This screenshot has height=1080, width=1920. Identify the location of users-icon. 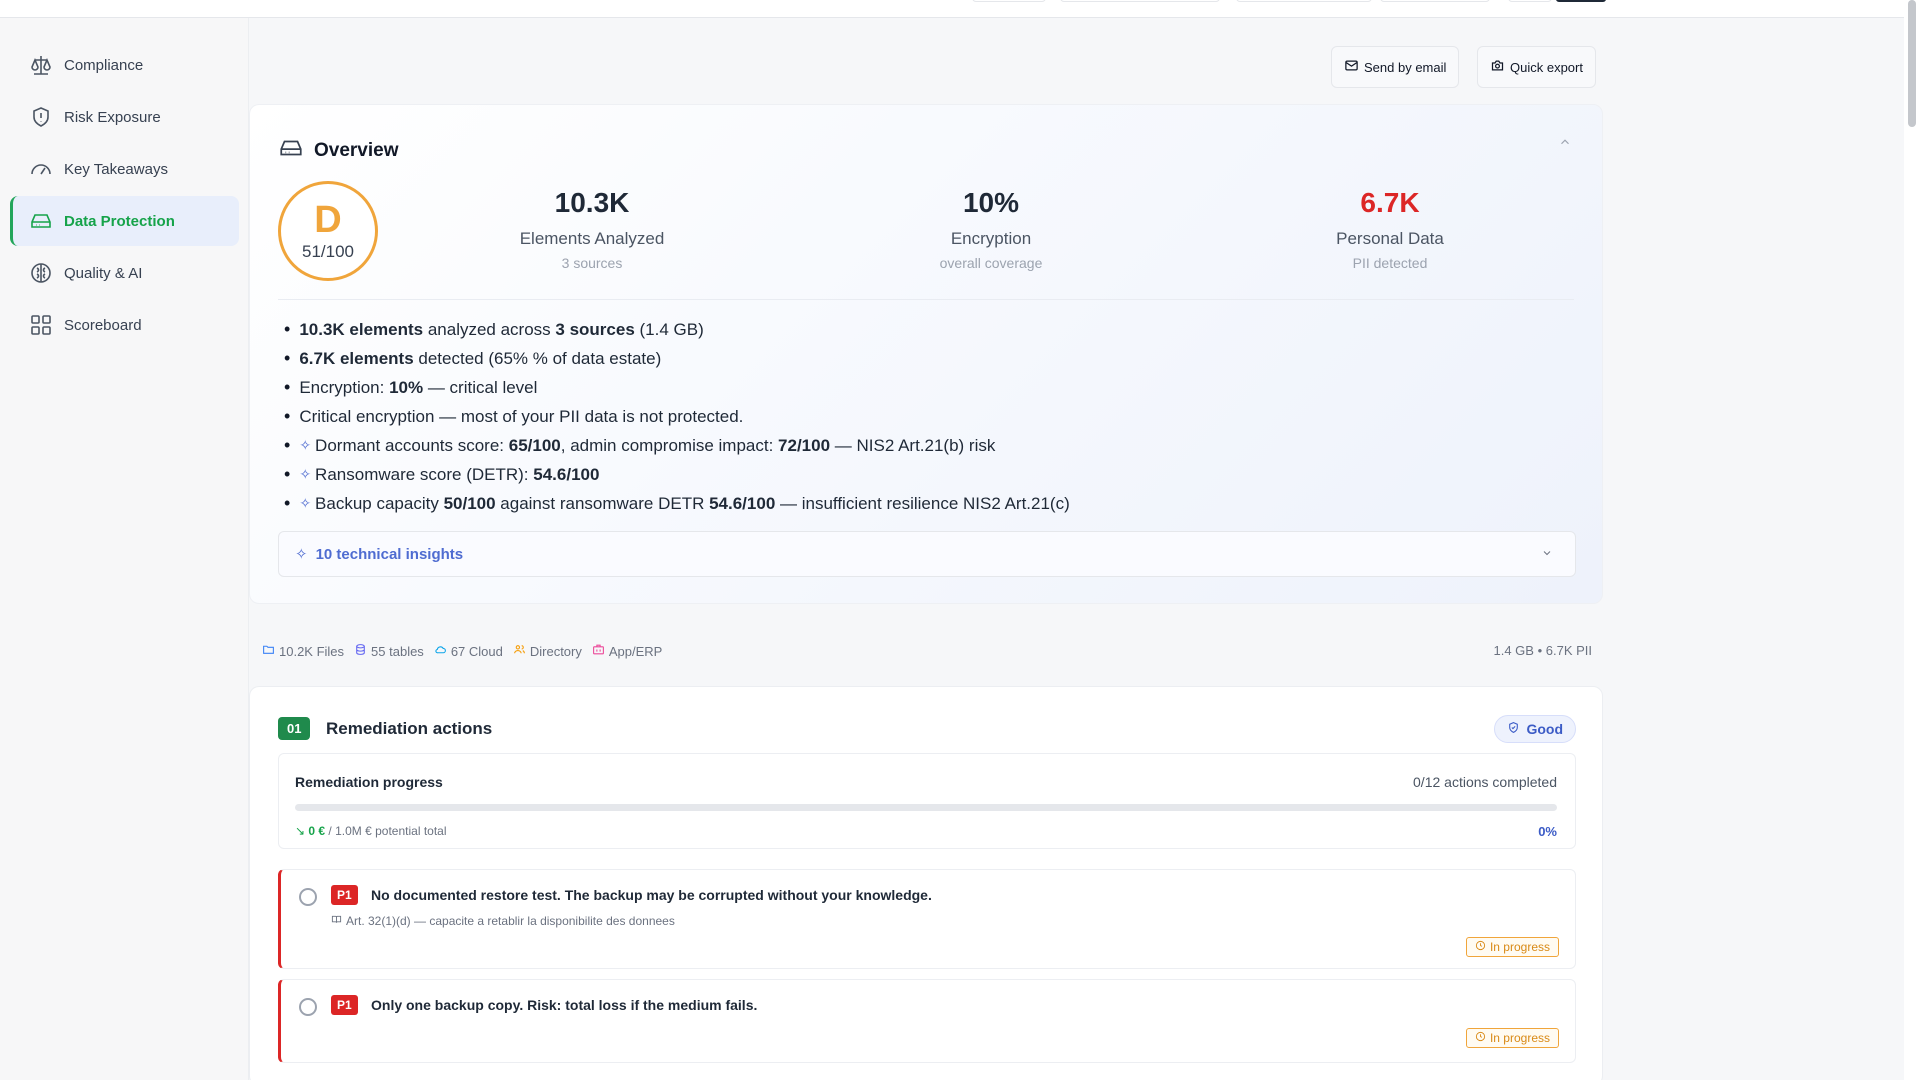
(519, 651).